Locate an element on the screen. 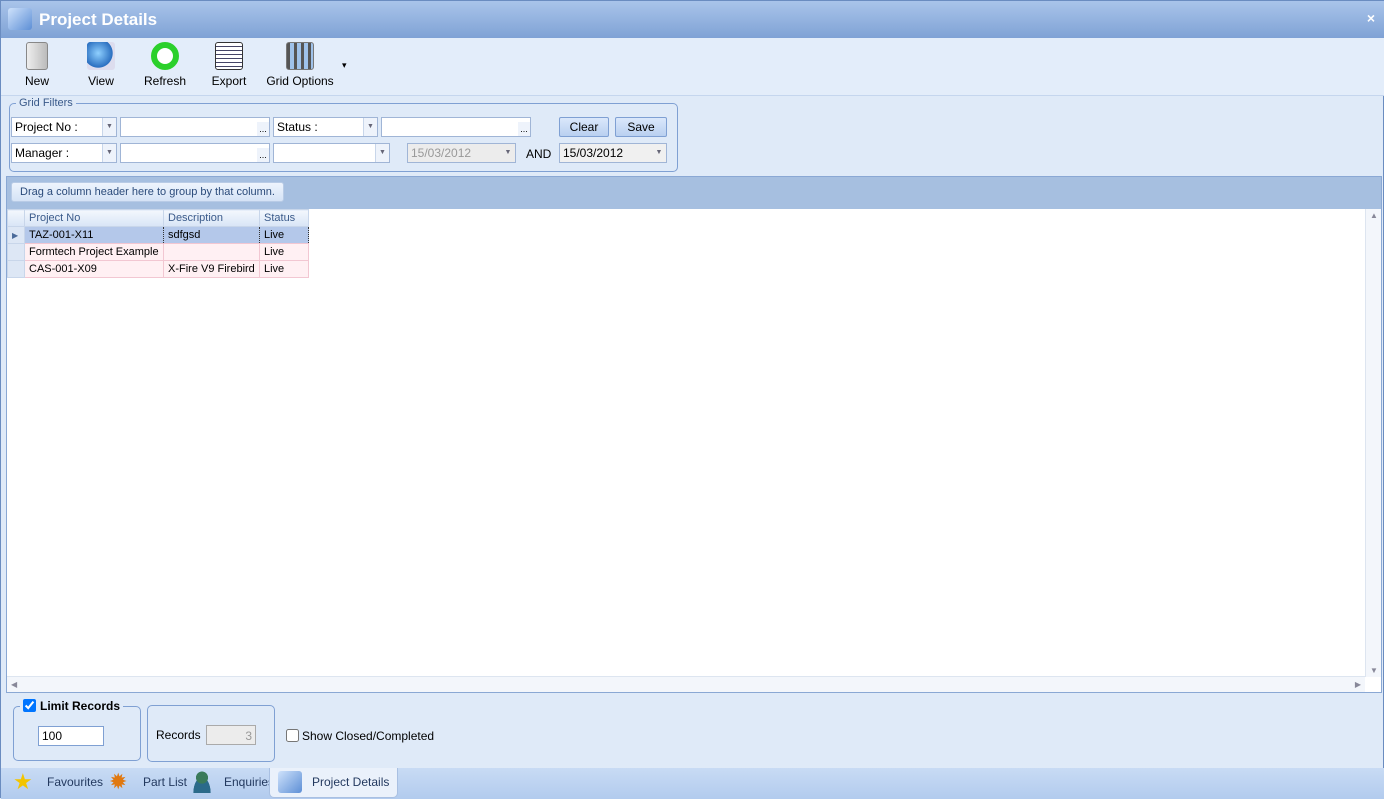 The image size is (1384, 799). header-row: Project No Description Status is located at coordinates (158, 218).